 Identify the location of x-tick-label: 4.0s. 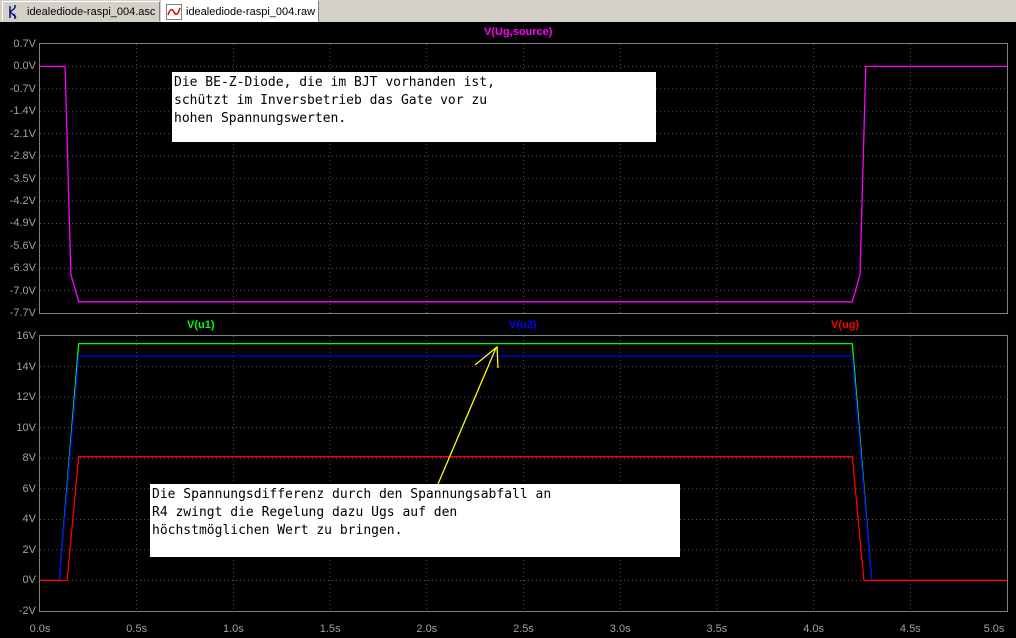
(813, 629).